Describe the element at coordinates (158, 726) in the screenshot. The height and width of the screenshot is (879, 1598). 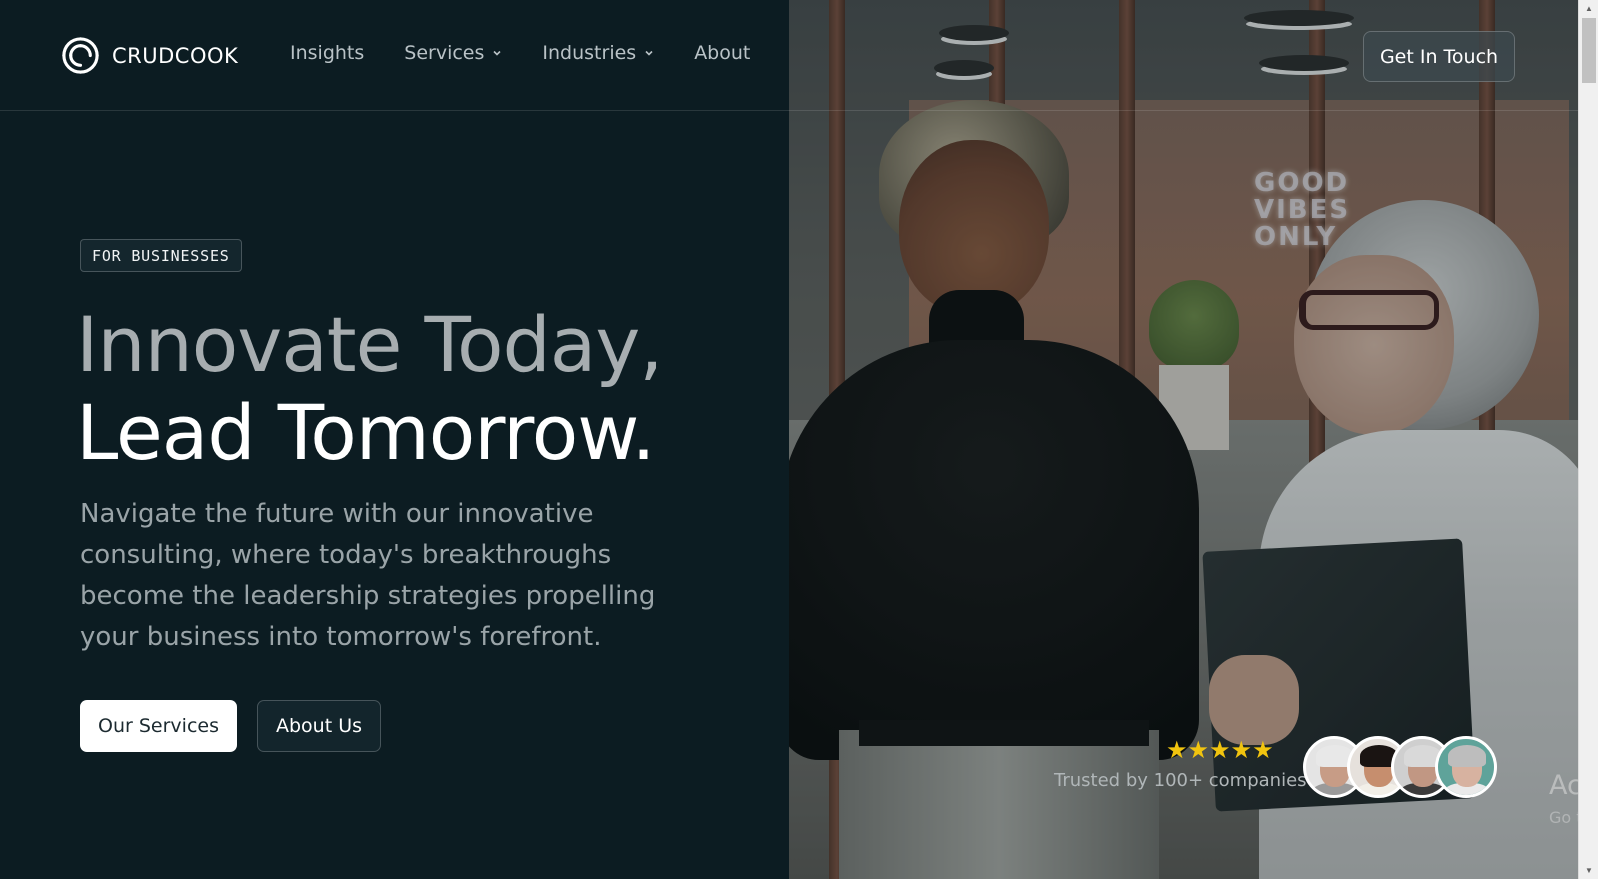
I see `our-services-button: Our Services` at that location.